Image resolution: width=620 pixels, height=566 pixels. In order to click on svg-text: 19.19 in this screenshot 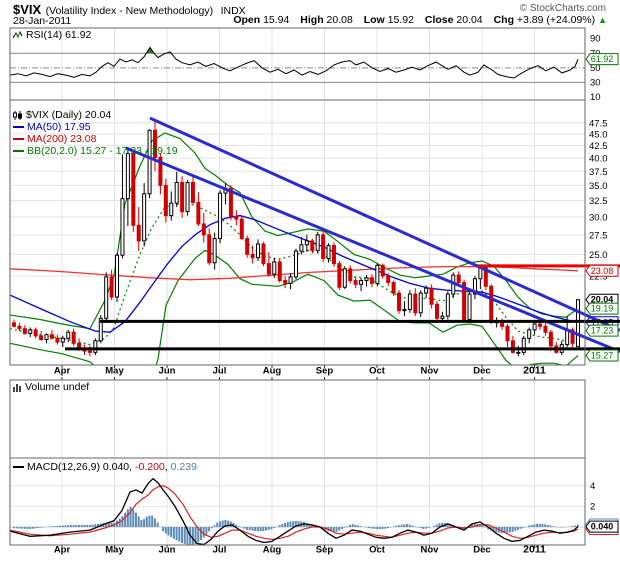, I will do `click(602, 309)`.